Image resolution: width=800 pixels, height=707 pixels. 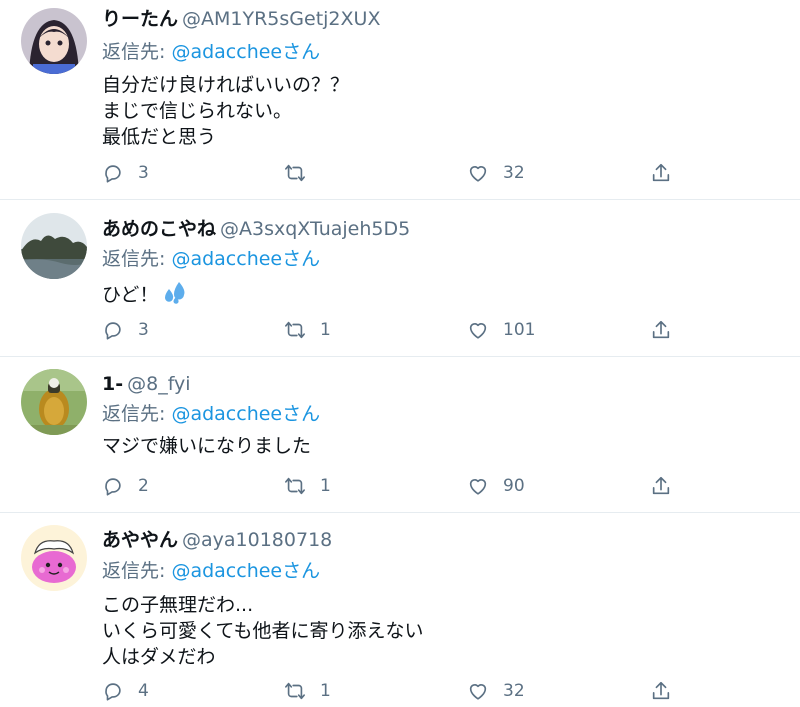 What do you see at coordinates (400, 330) in the screenshot?
I see `tweet-actions: 3 1 101` at bounding box center [400, 330].